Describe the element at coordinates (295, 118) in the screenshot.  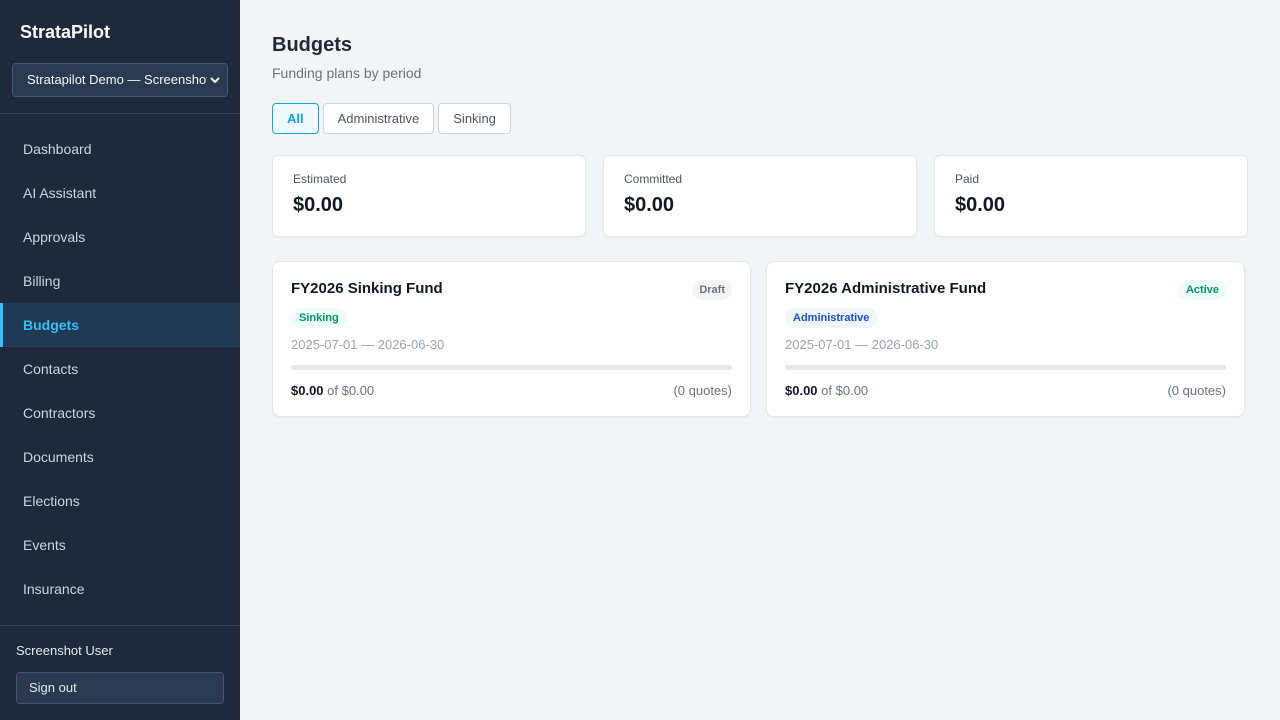
I see `filter-all-button: All` at that location.